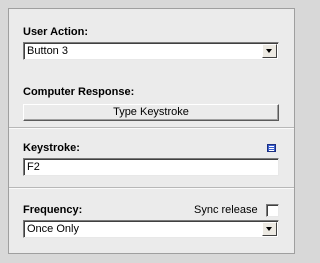  Describe the element at coordinates (55, 32) in the screenshot. I see `user-action-label: User Action:` at that location.